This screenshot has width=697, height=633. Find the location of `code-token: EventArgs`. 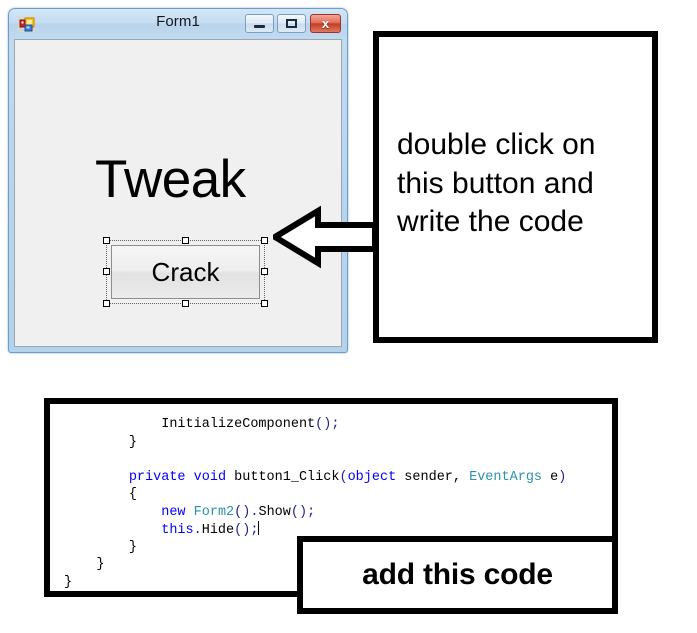

code-token: EventArgs is located at coordinates (506, 477).